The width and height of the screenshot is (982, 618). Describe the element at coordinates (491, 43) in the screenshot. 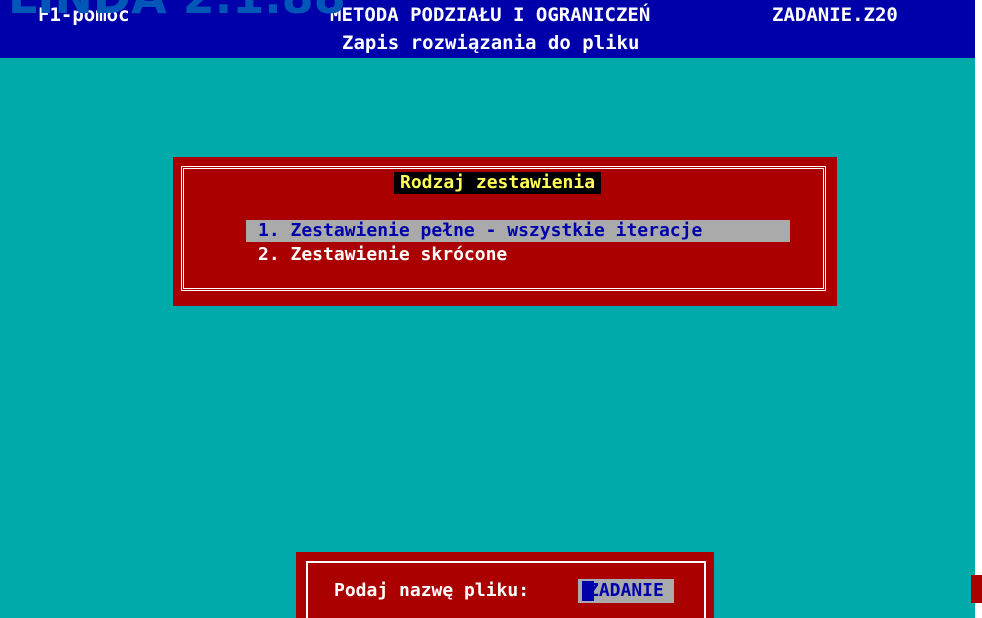

I see `screen-subtitle: Zapis rozwiązania do pliku` at that location.